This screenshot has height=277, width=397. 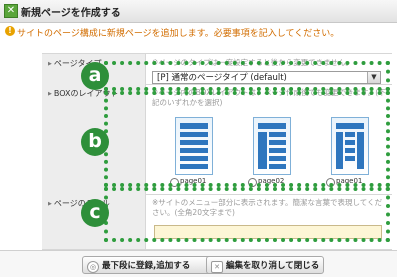 I want to click on cancel-close-button: ✕ 編集を取り消して閉じる, so click(x=265, y=265).